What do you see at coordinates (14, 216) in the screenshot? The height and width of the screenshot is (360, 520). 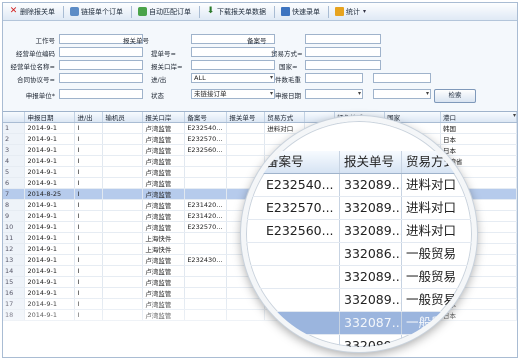 I see `row-number-cell: 9` at bounding box center [14, 216].